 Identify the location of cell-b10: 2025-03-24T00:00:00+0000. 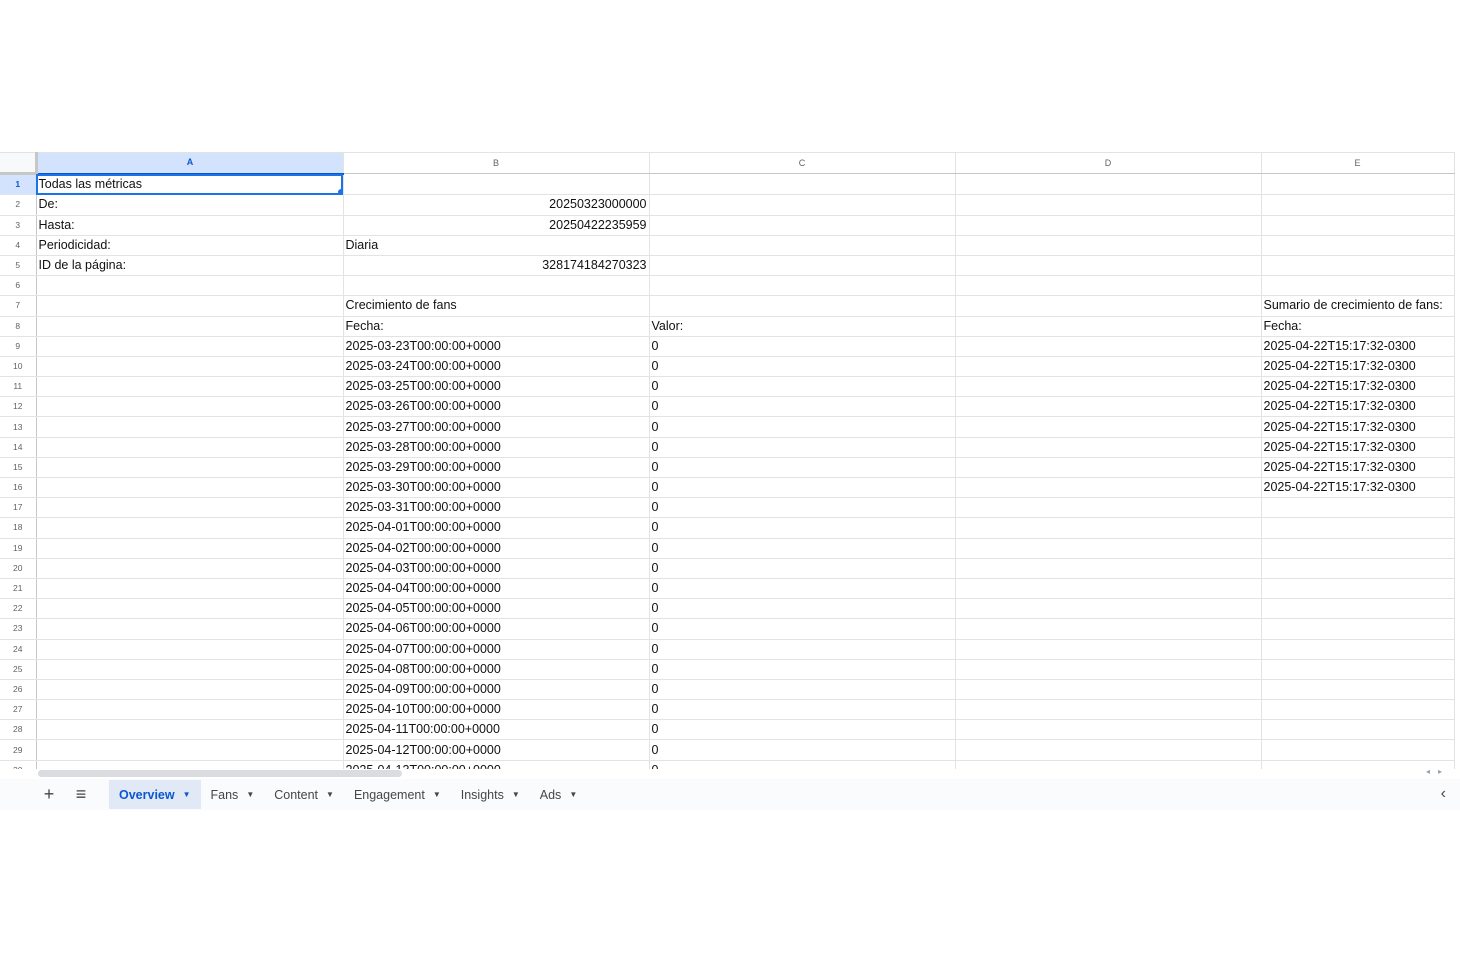
(496, 367).